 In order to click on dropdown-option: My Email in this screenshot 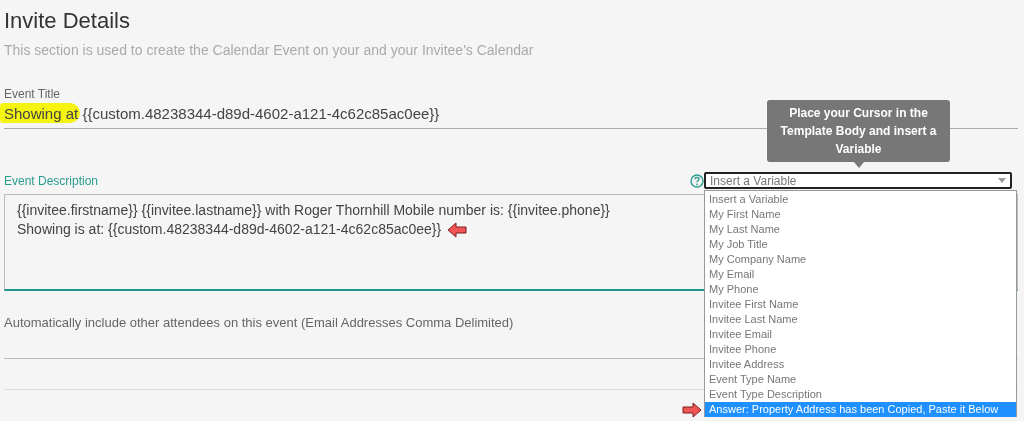, I will do `click(860, 274)`.